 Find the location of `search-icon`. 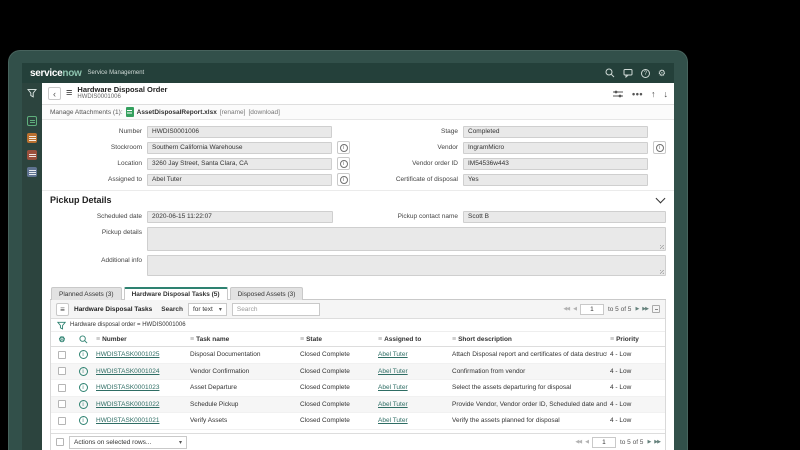

search-icon is located at coordinates (610, 73).